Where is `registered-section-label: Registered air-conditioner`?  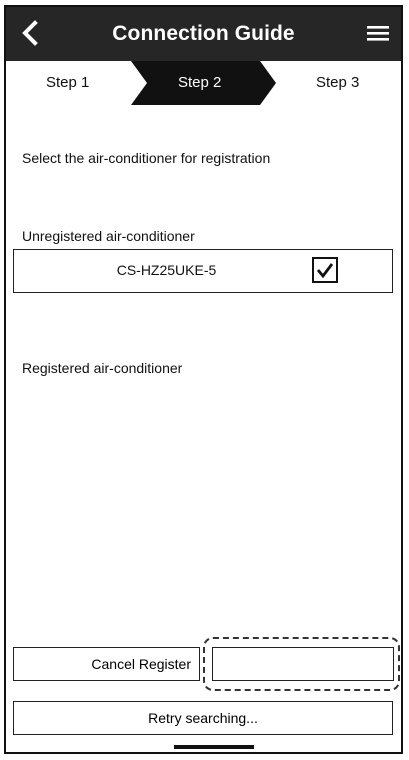
registered-section-label: Registered air-conditioner is located at coordinates (102, 368).